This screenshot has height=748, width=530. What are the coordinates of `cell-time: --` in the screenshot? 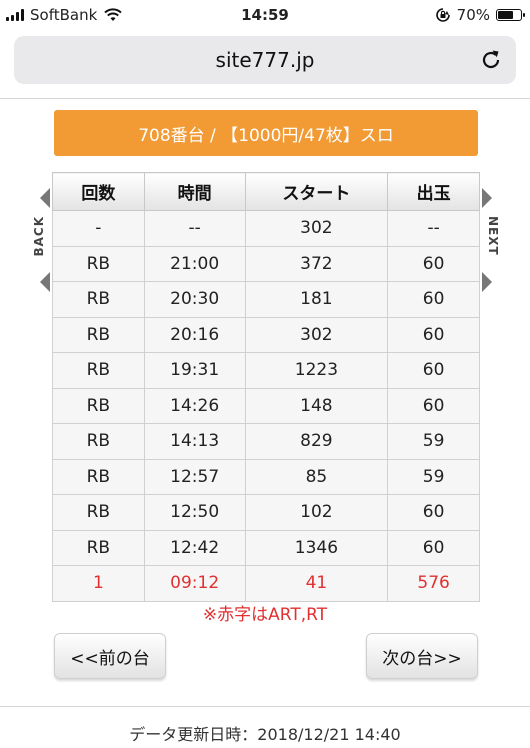 It's located at (194, 228).